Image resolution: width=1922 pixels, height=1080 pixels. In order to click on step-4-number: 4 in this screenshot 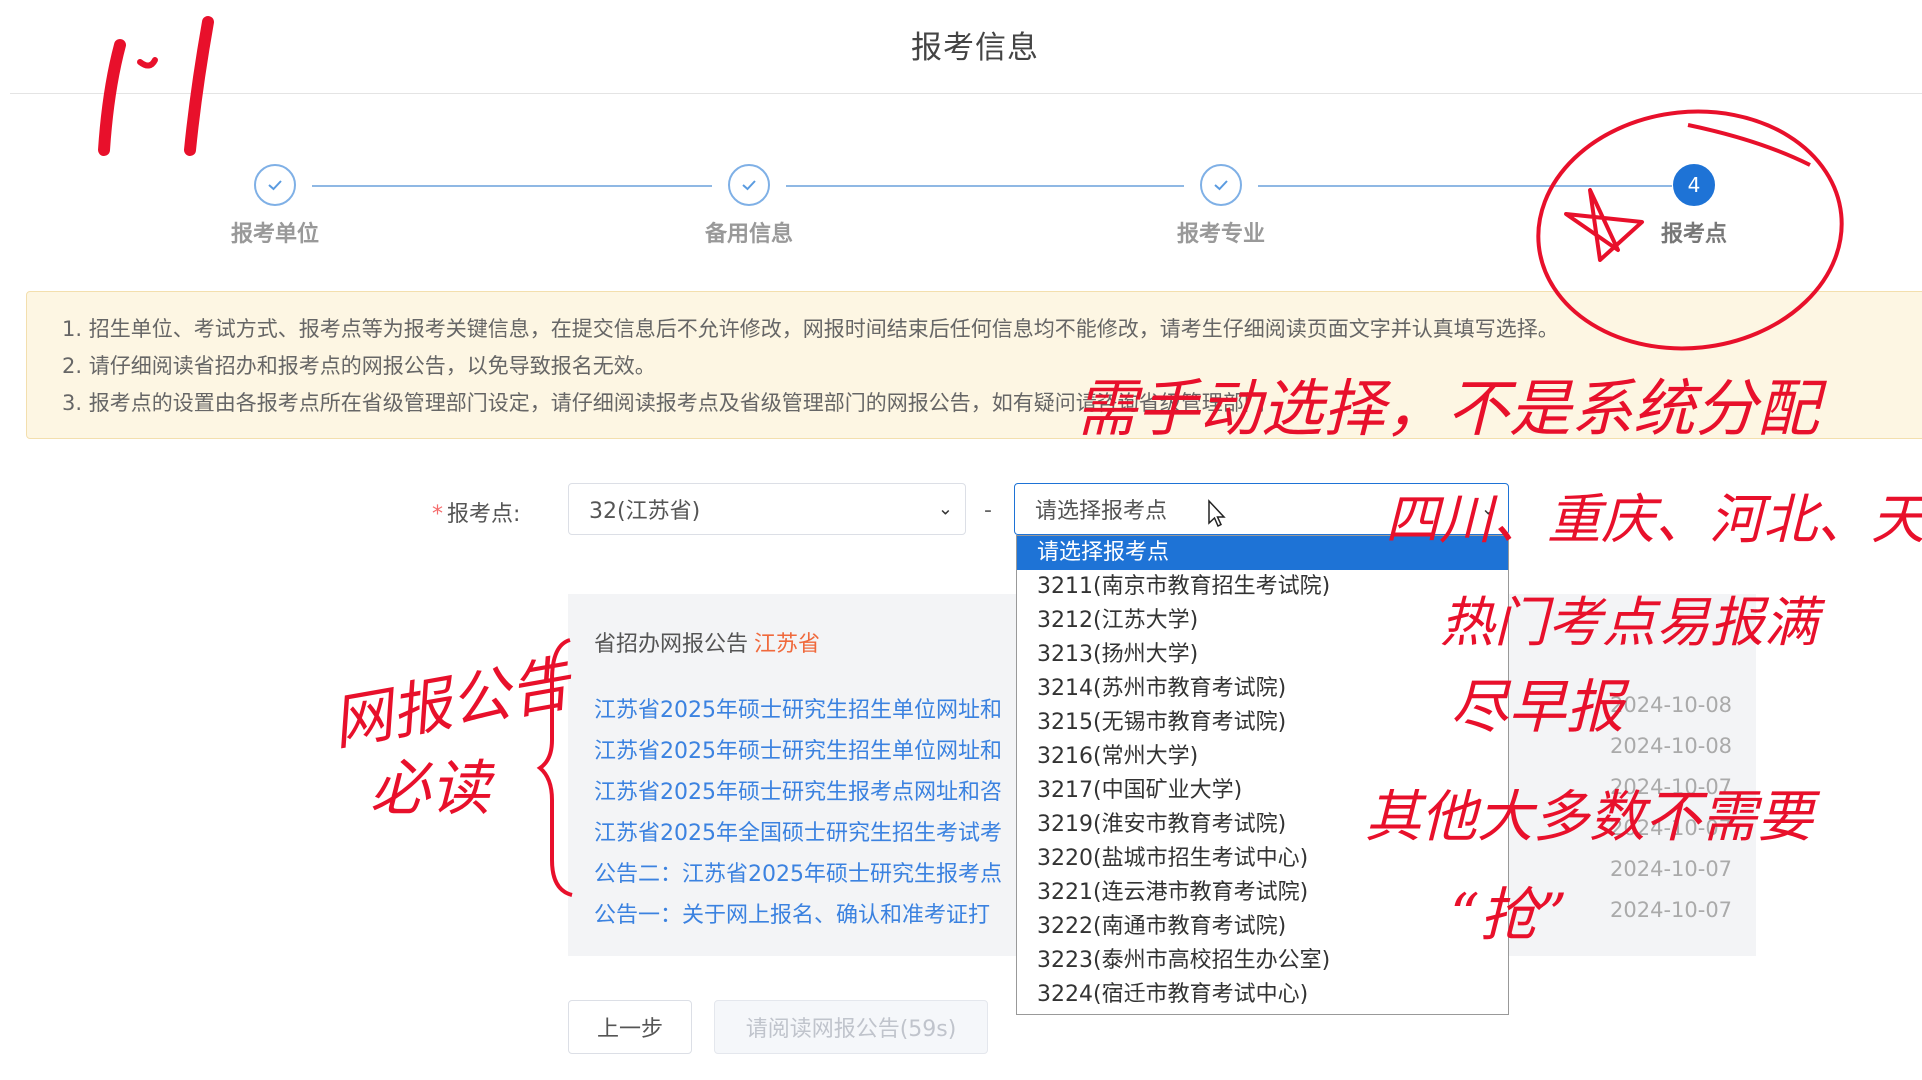, I will do `click(1694, 185)`.